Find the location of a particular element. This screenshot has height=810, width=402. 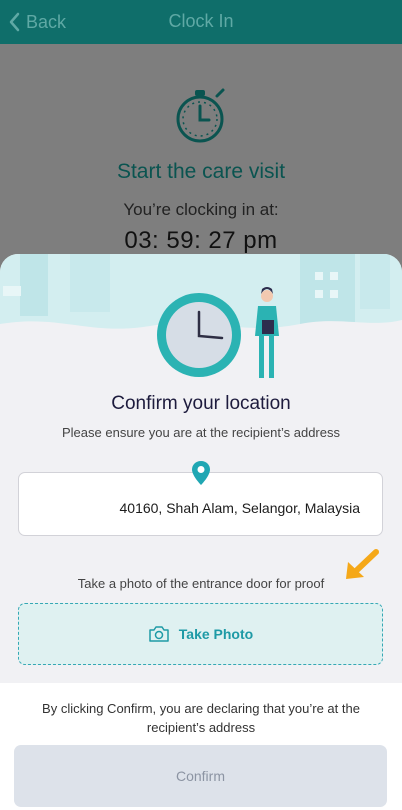

take-photo-button: Take Photo is located at coordinates (200, 634).